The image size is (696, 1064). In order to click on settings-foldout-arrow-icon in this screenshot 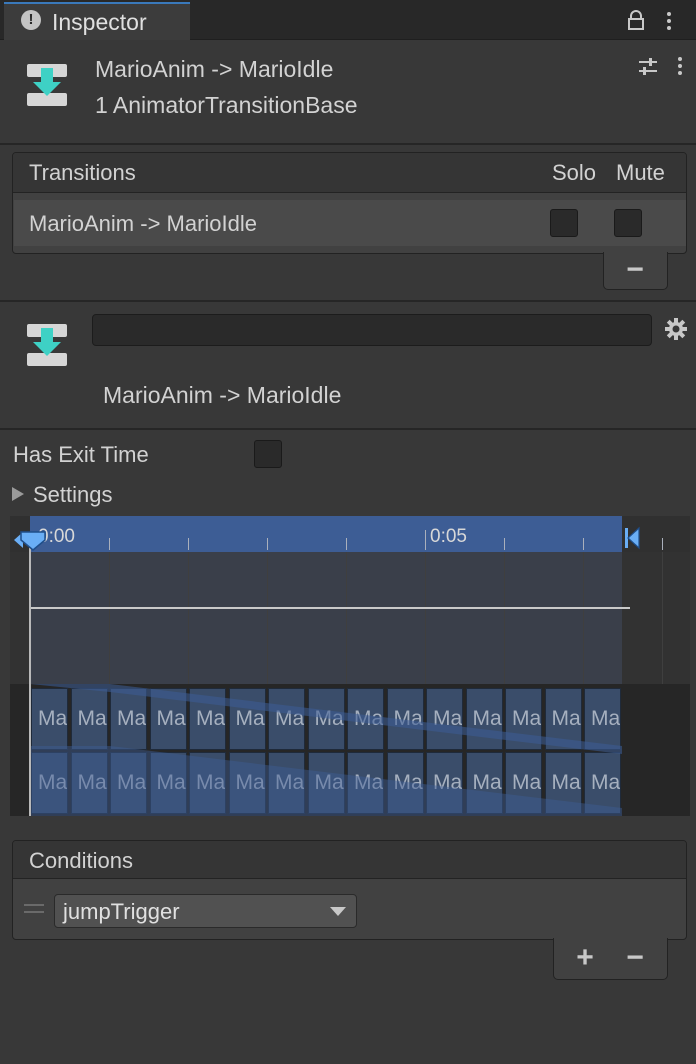, I will do `click(18, 494)`.